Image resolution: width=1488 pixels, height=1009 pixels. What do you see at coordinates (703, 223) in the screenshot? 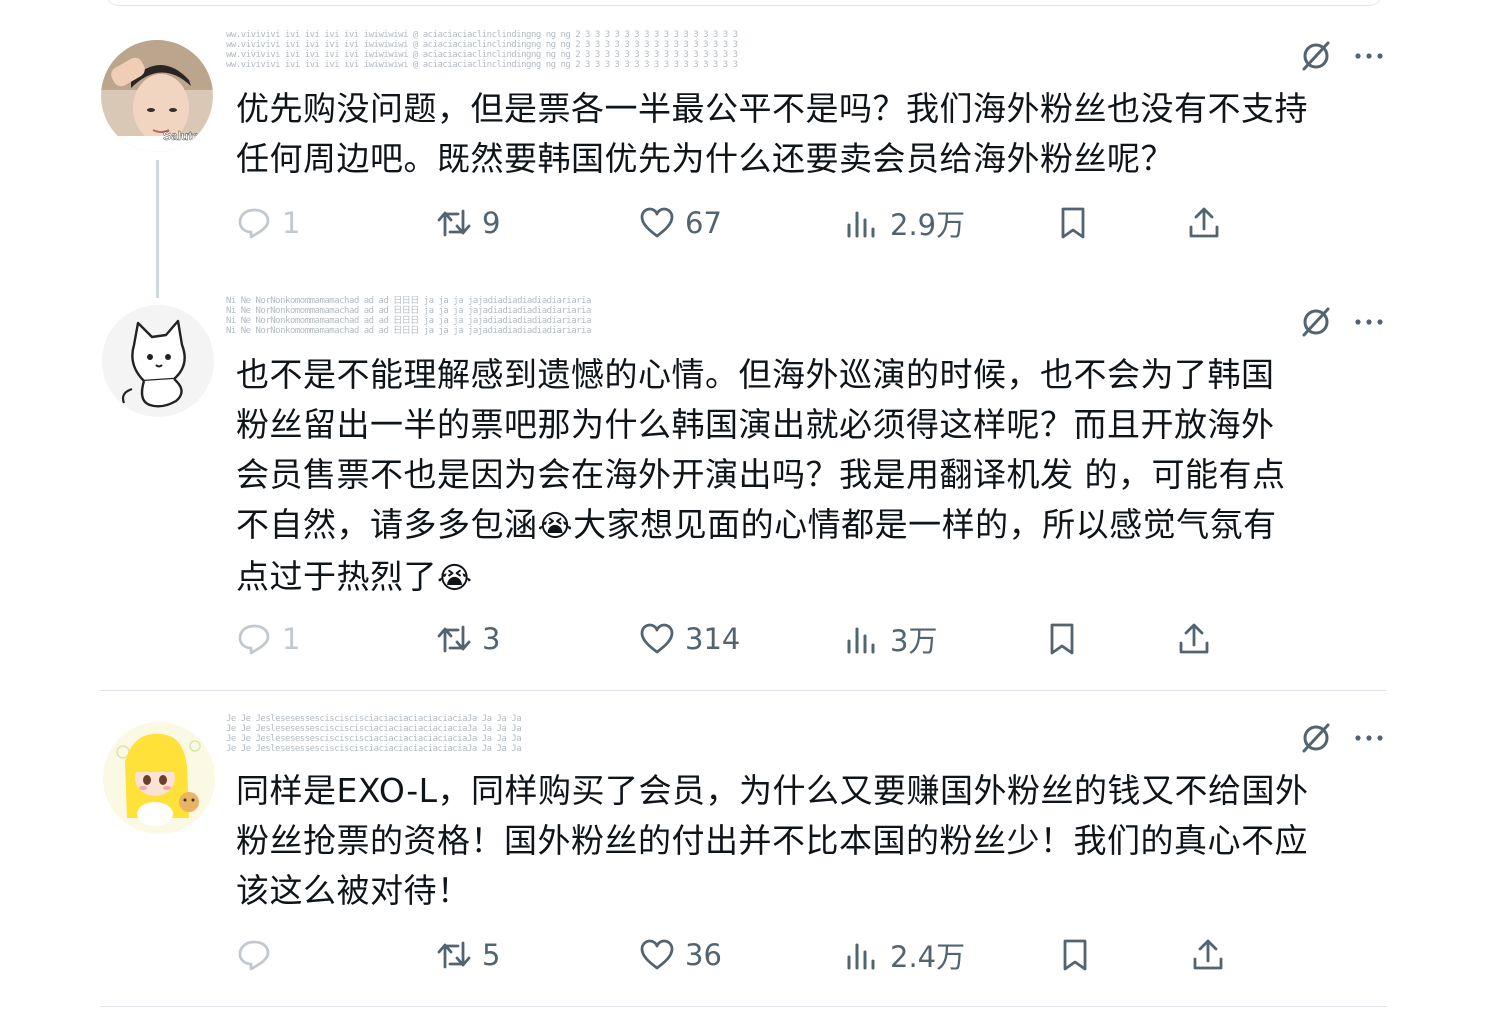
I see `like-count: 67` at bounding box center [703, 223].